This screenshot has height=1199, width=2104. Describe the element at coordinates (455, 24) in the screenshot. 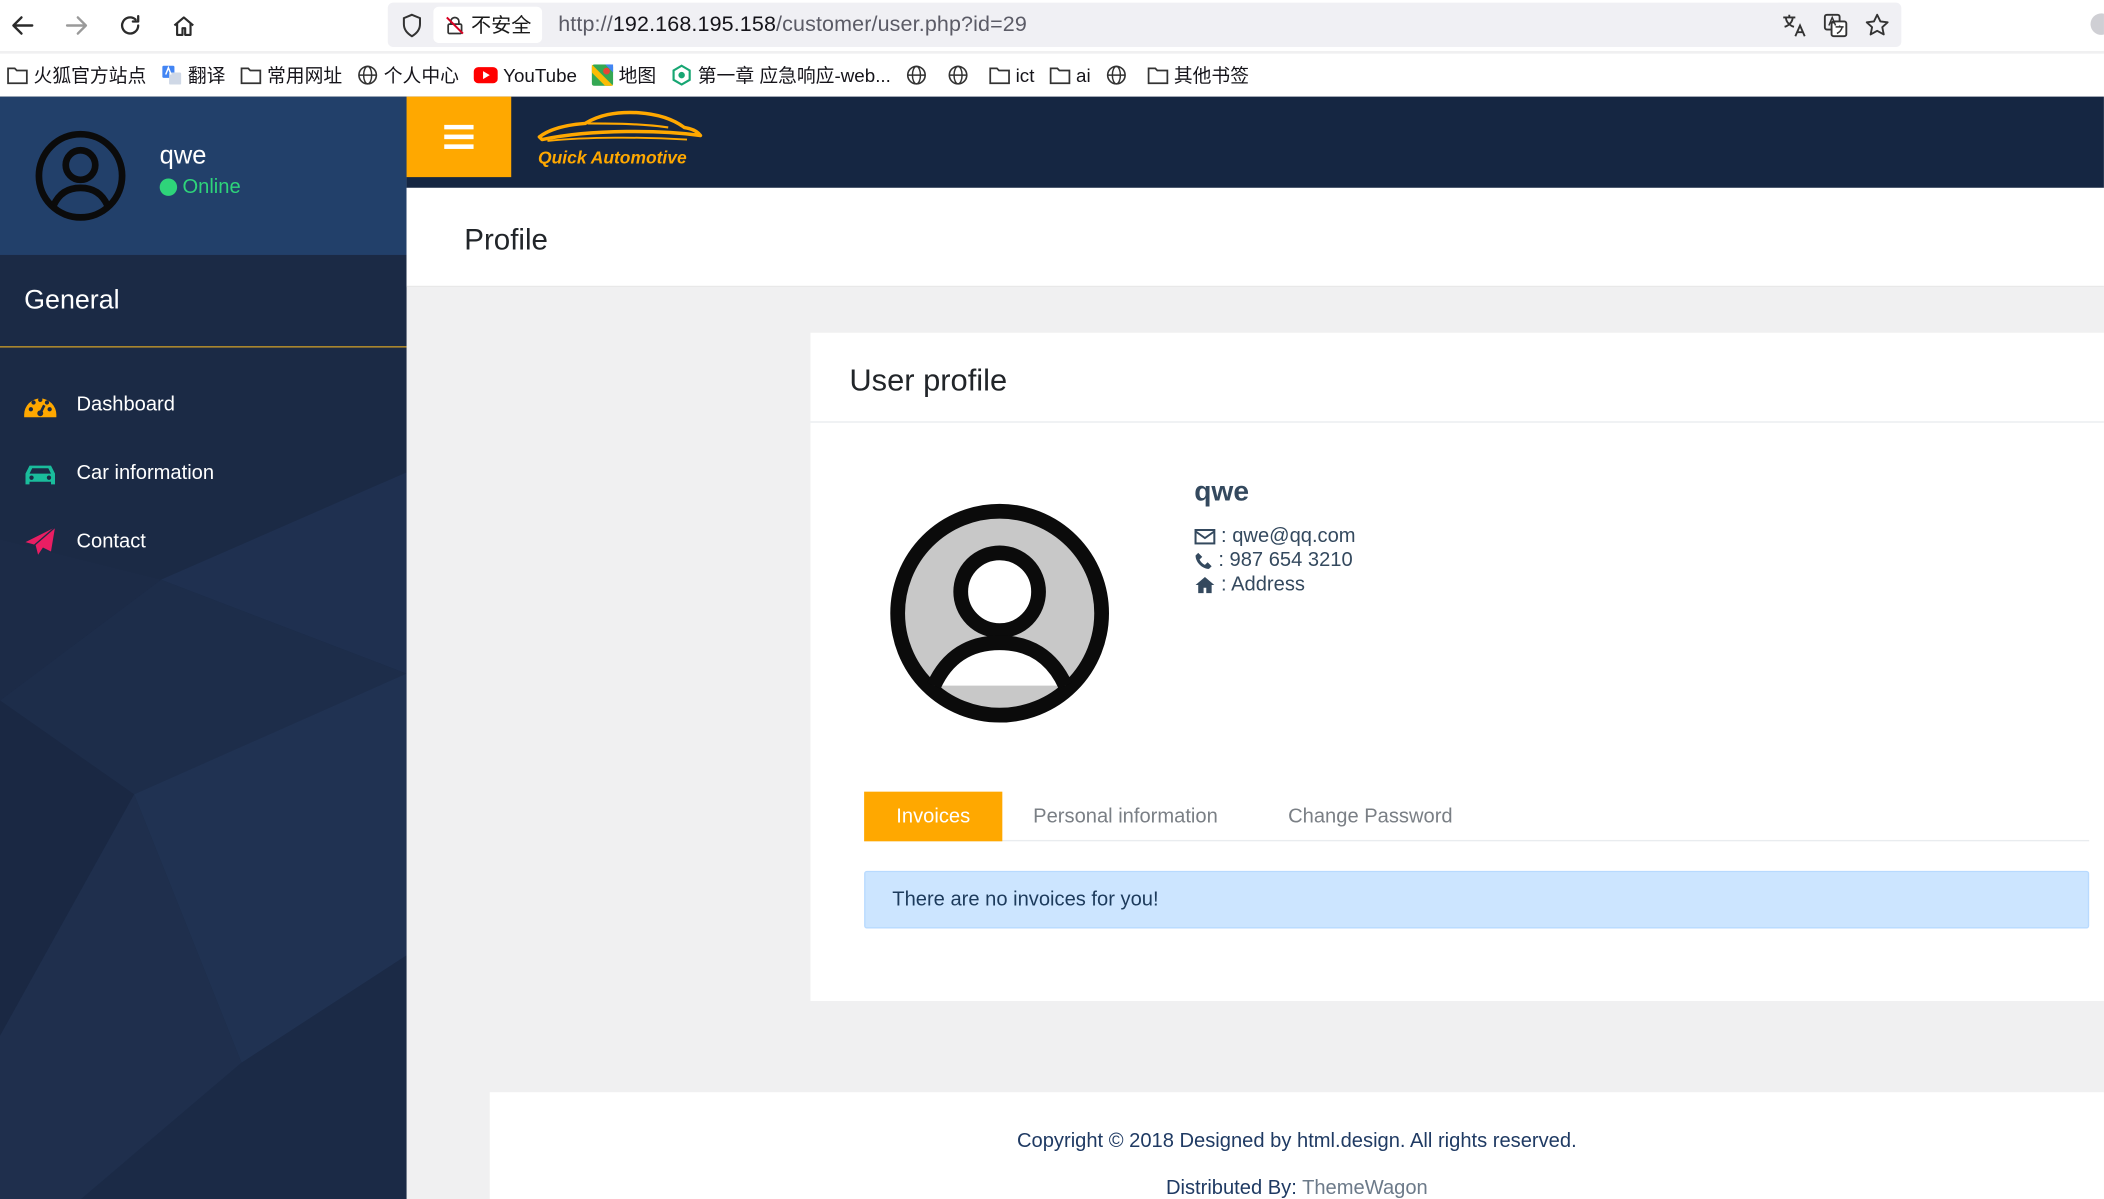

I see `insecure-lock-icon` at that location.